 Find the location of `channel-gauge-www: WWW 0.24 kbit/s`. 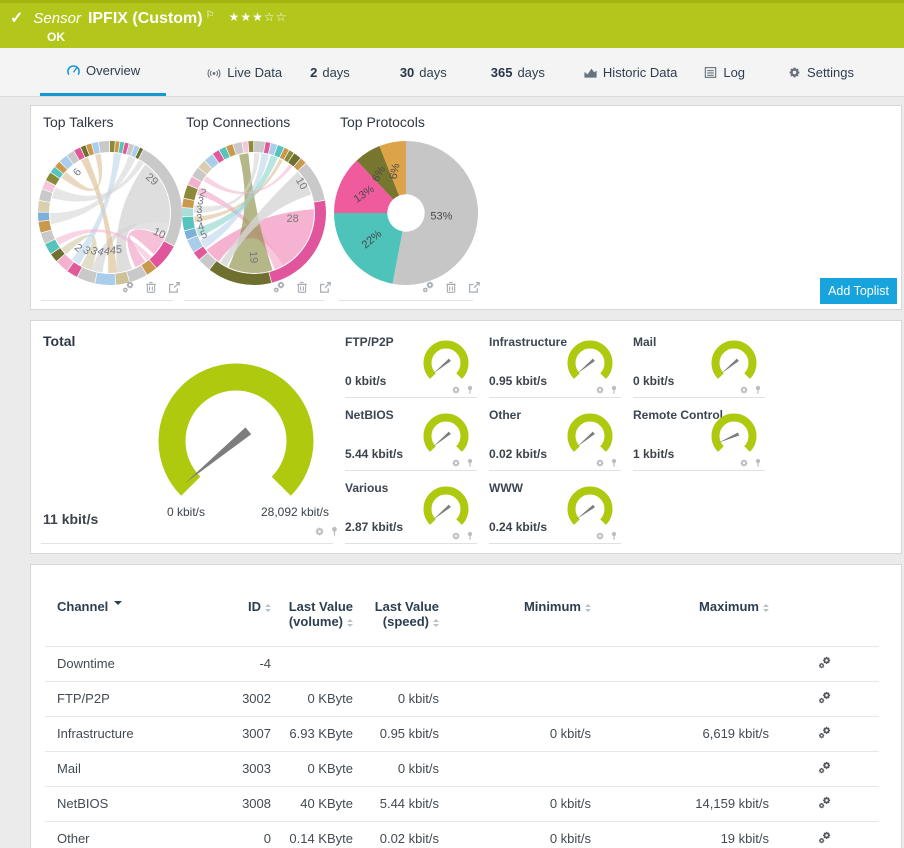

channel-gauge-www: WWW 0.24 kbit/s is located at coordinates (558, 510).